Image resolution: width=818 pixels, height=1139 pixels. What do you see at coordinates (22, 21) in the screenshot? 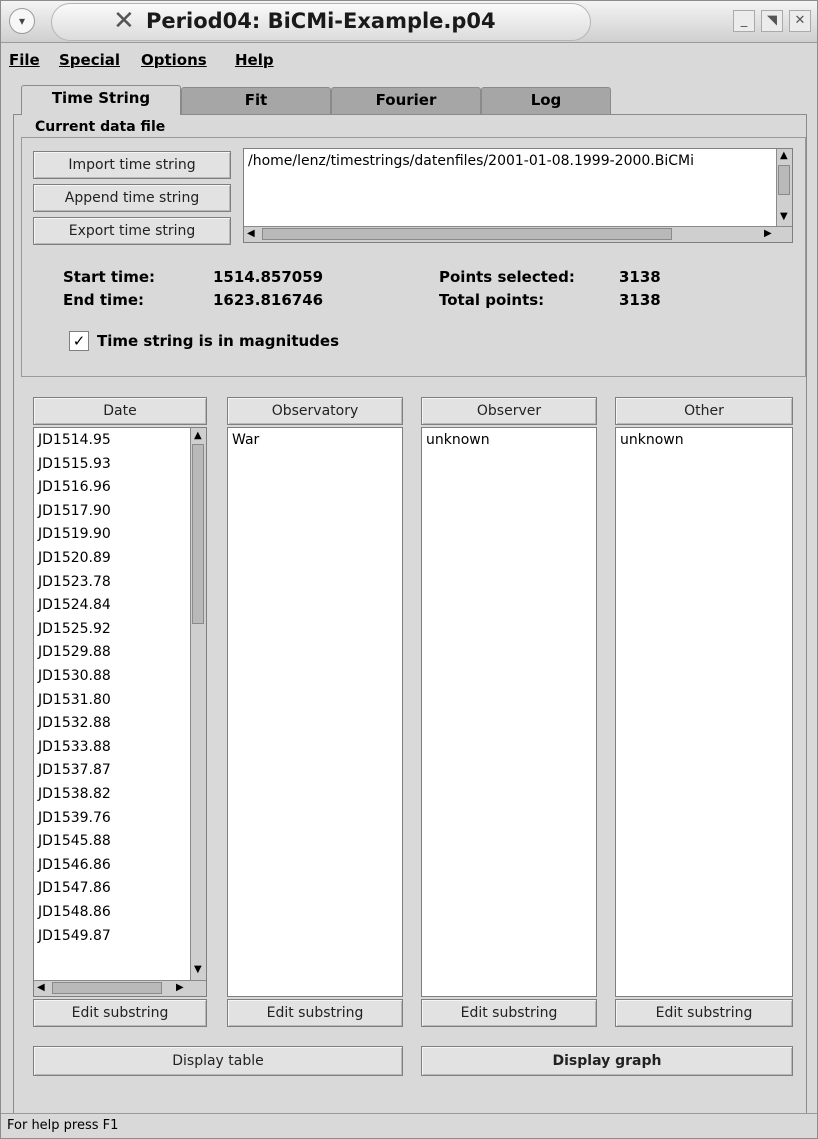
I see `window-menu-icon: ▾` at bounding box center [22, 21].